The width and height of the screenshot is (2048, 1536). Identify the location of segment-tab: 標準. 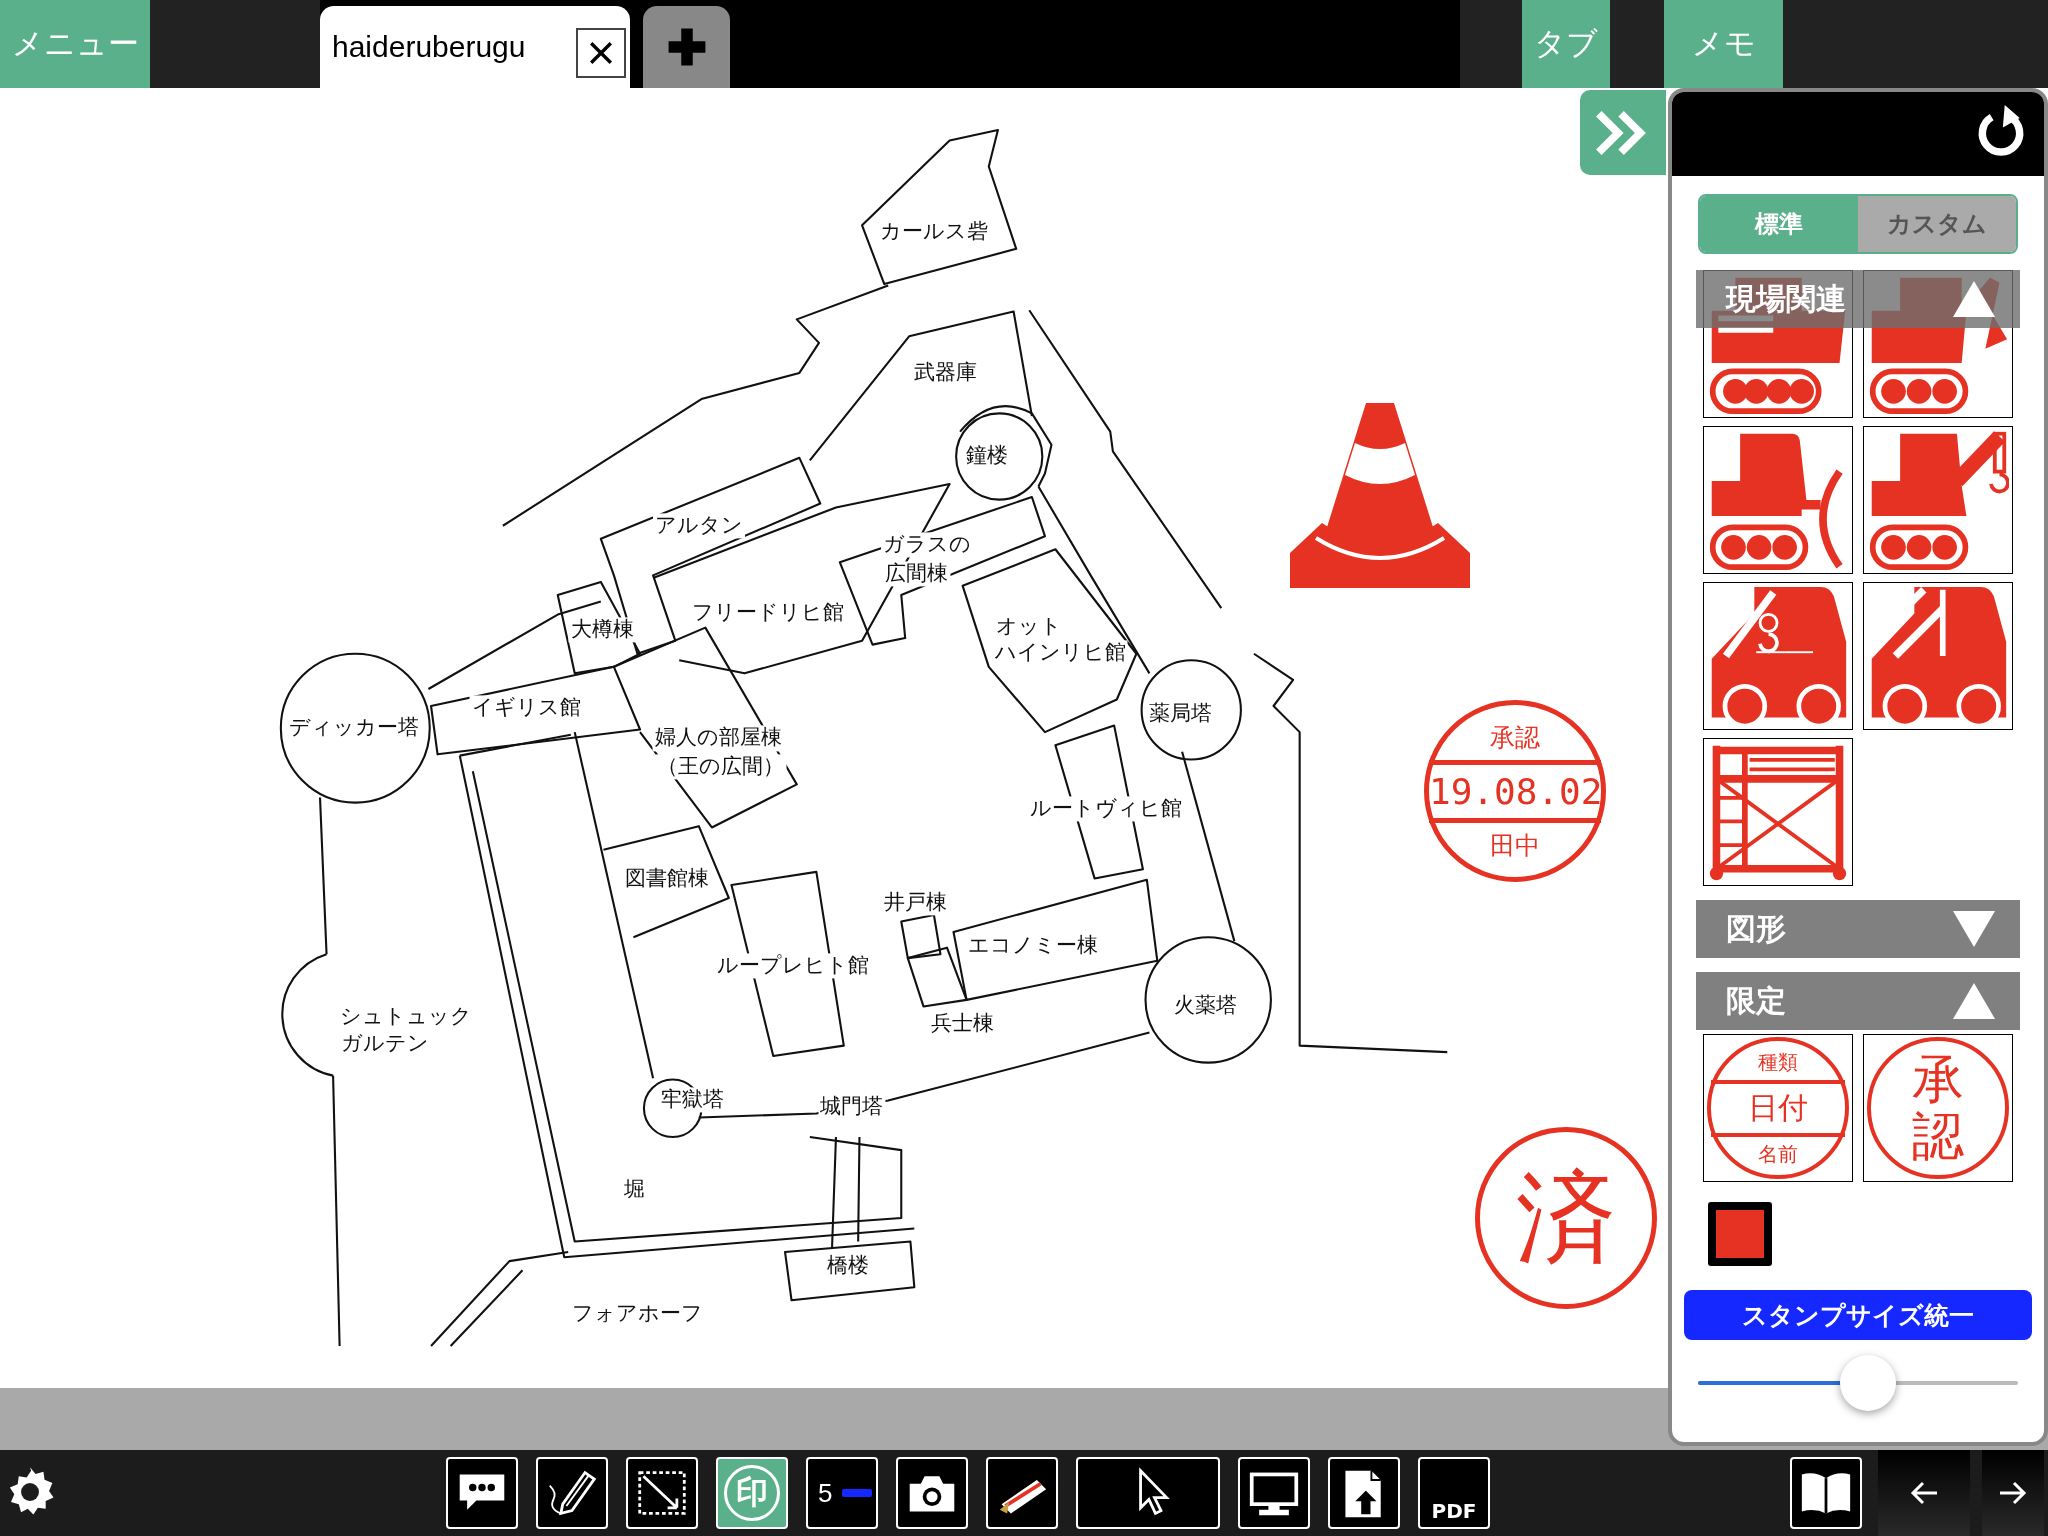
(1779, 224).